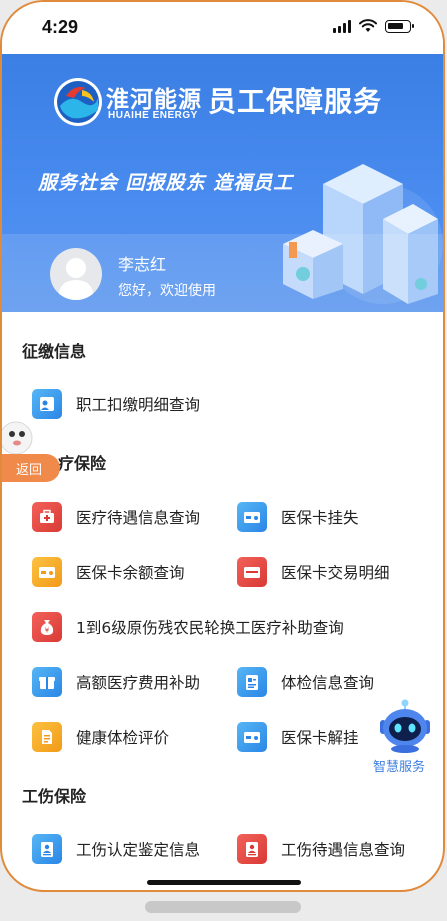 The image size is (447, 921). Describe the element at coordinates (252, 682) in the screenshot. I see `report-icon` at that location.